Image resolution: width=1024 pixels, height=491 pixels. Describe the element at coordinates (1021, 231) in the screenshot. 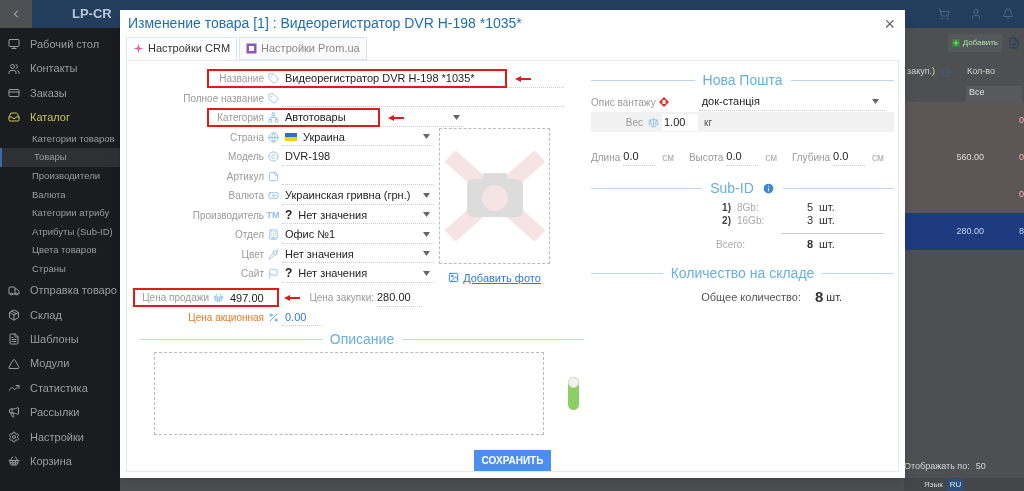

I see `table-cell-text: 8` at that location.